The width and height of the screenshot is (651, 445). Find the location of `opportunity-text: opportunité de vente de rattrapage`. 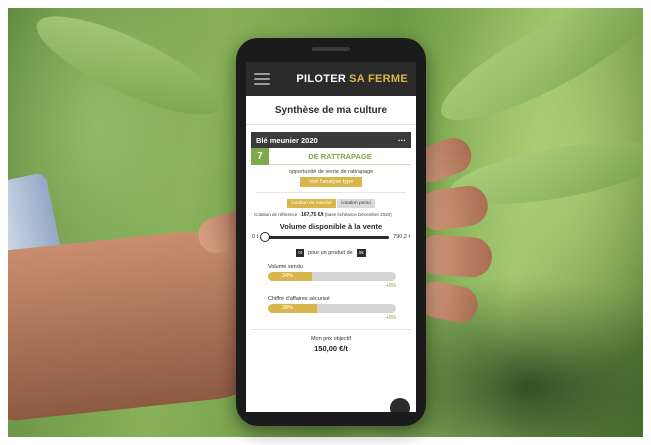

opportunity-text: opportunité de vente de rattrapage is located at coordinates (331, 172).